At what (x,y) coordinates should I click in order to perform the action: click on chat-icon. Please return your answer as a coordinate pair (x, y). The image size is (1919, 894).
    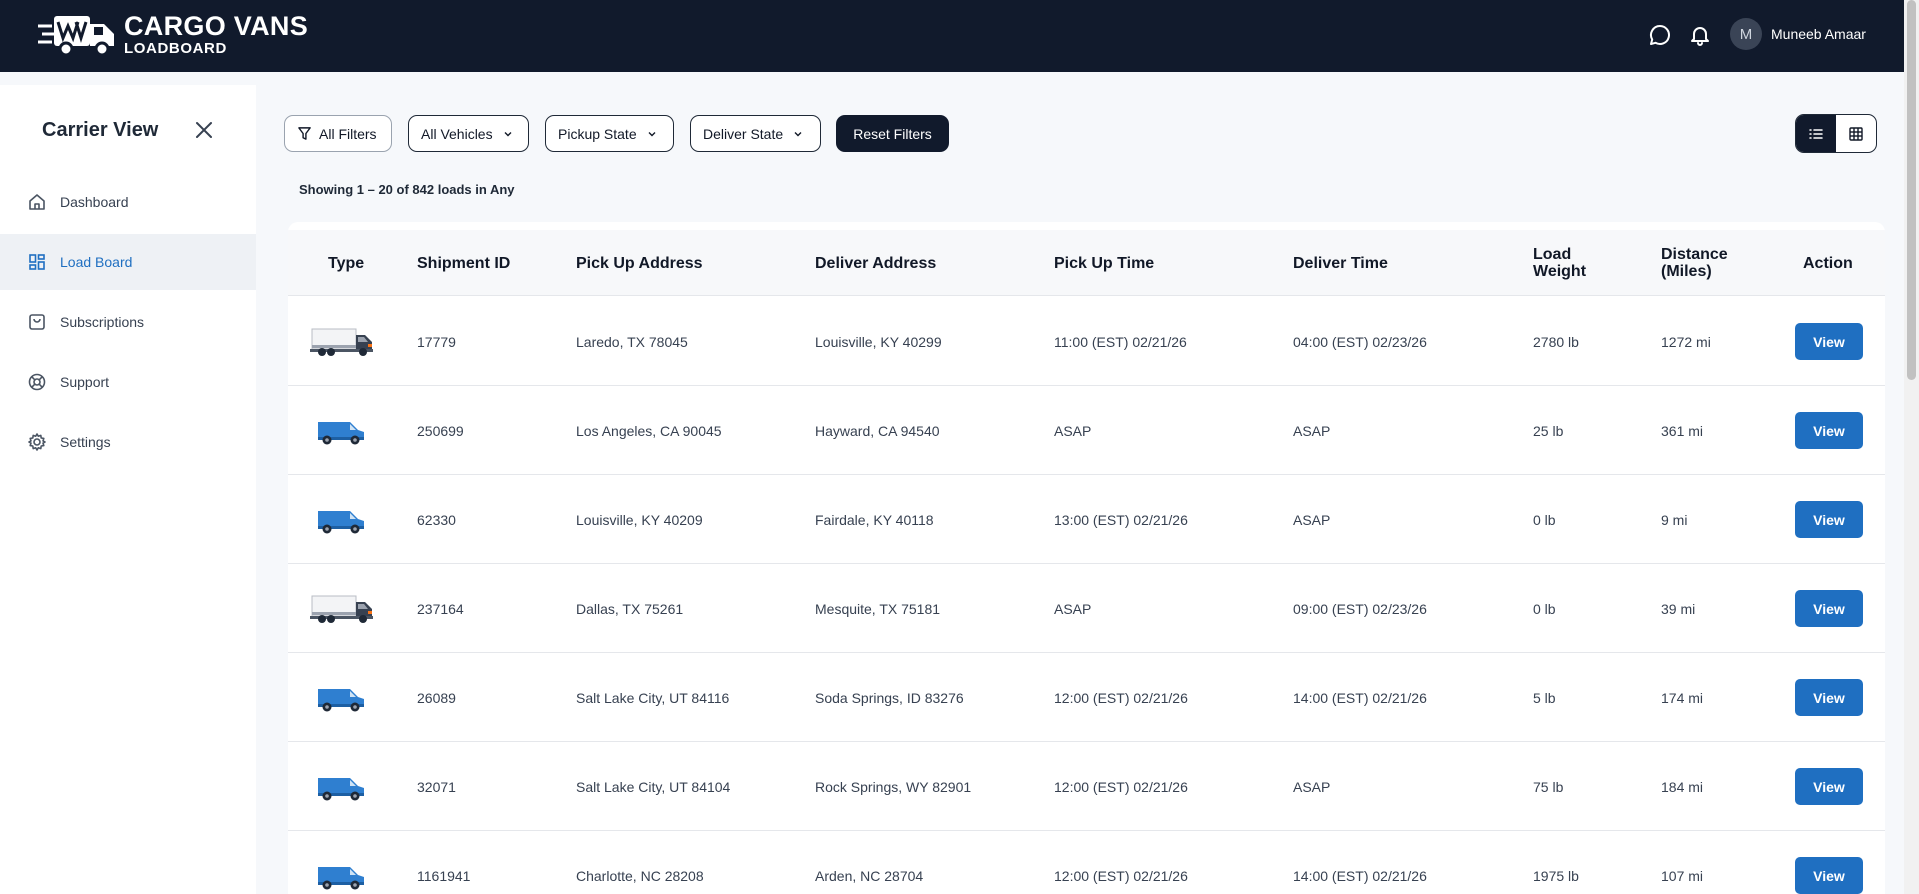
    Looking at the image, I should click on (1660, 35).